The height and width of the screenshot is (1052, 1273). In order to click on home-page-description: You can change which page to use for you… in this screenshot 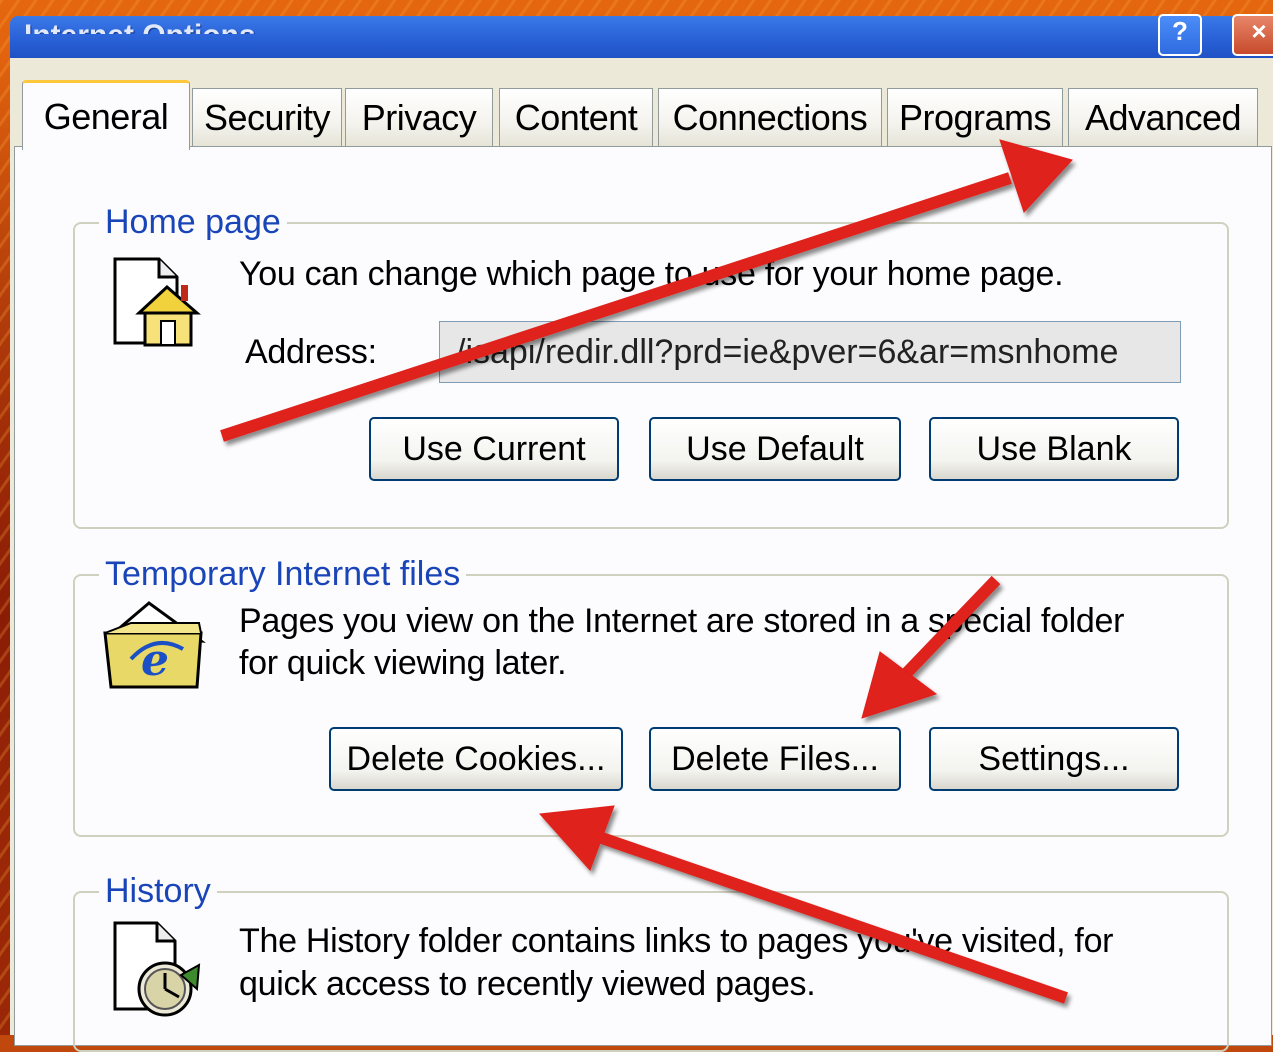, I will do `click(651, 274)`.